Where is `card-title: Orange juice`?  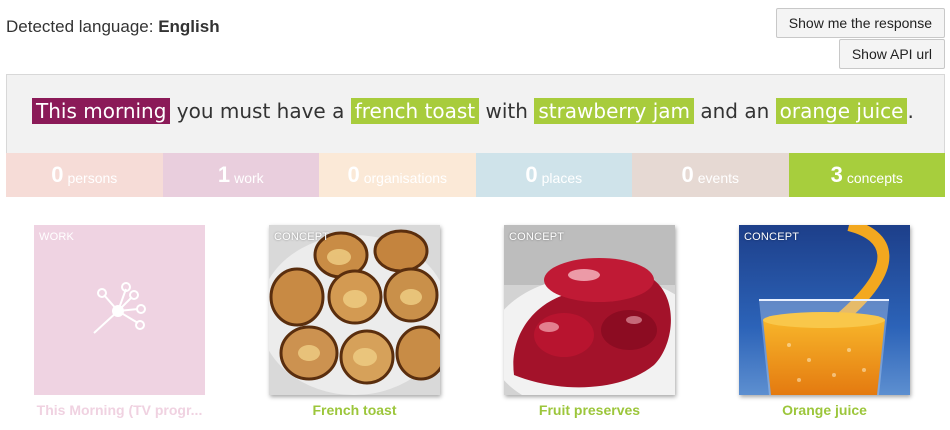
card-title: Orange juice is located at coordinates (824, 410).